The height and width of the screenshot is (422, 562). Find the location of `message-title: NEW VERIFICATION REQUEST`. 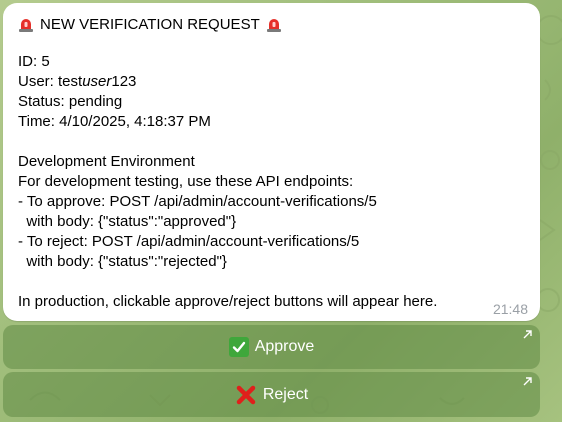

message-title: NEW VERIFICATION REQUEST is located at coordinates (150, 24).